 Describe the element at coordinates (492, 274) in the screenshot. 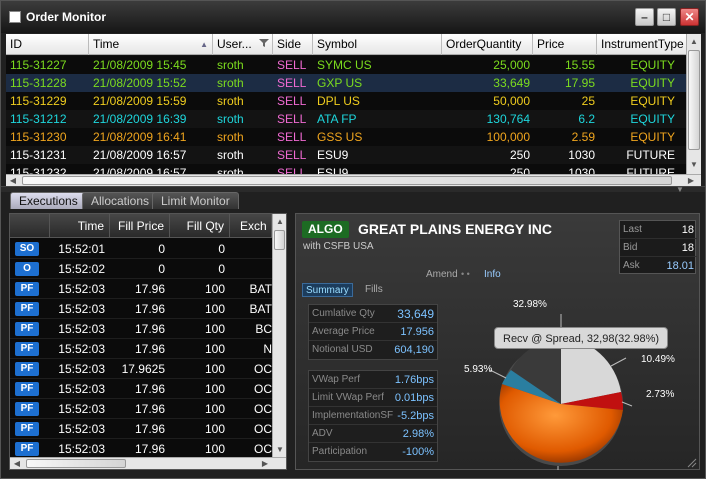

I see `info-link: Info` at that location.